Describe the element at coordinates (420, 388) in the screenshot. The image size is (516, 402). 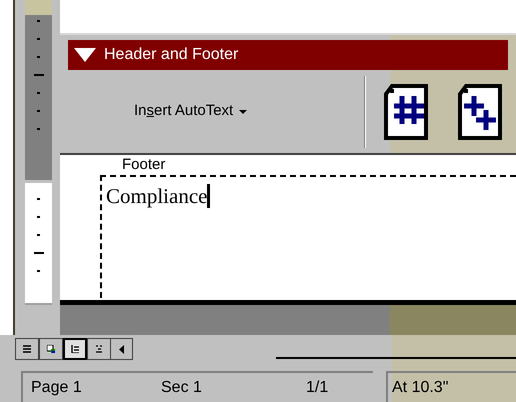
I see `cursor-position: At 10.3"` at that location.